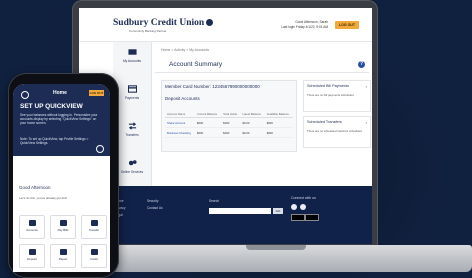  What do you see at coordinates (132, 98) in the screenshot?
I see `nav-label: Payments` at bounding box center [132, 98].